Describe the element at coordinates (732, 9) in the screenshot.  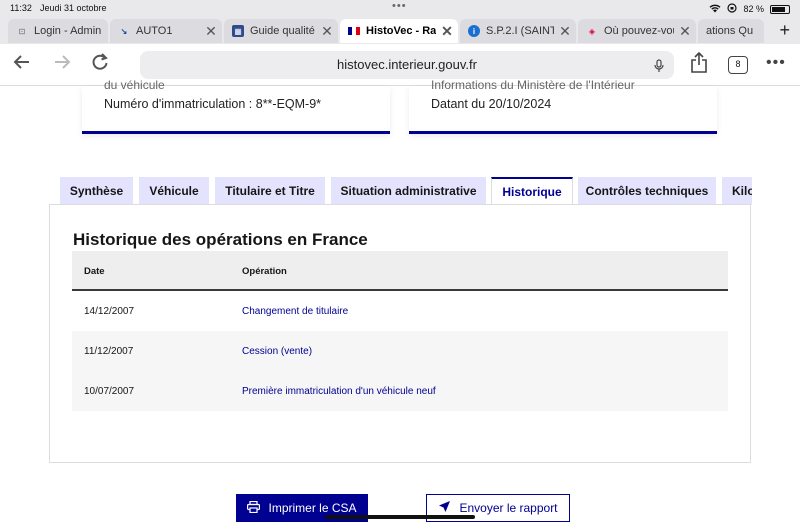
I see `rotation-lock-icon` at that location.